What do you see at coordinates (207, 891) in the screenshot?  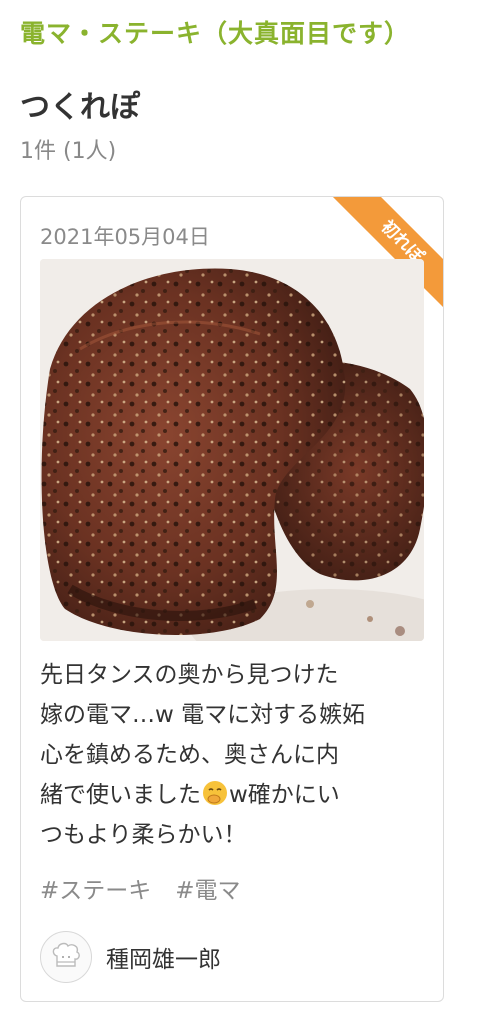 I see `tag-link: #電マ` at bounding box center [207, 891].